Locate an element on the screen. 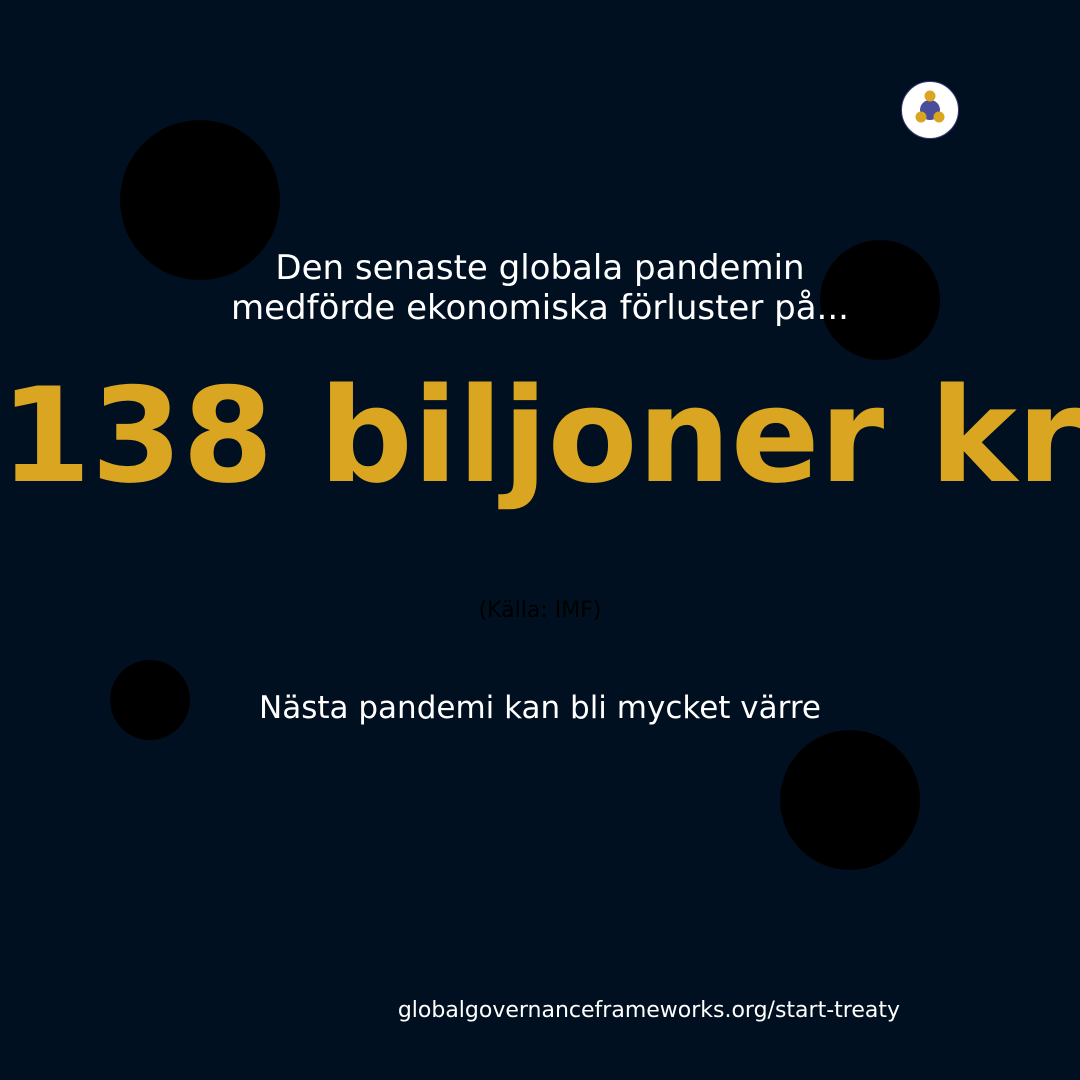 This screenshot has height=1080, width=1080. decorative-circle is located at coordinates (850, 800).